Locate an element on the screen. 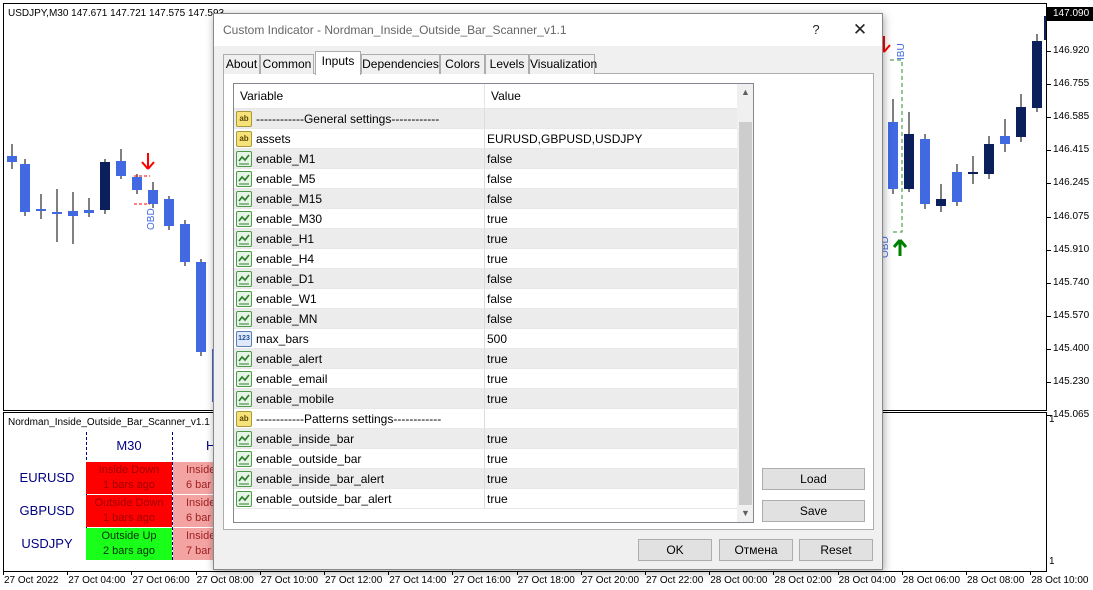 Image resolution: width=1093 pixels, height=590 pixels. scanner-cell-h: Inside 6 bar is located at coordinates (193, 511).